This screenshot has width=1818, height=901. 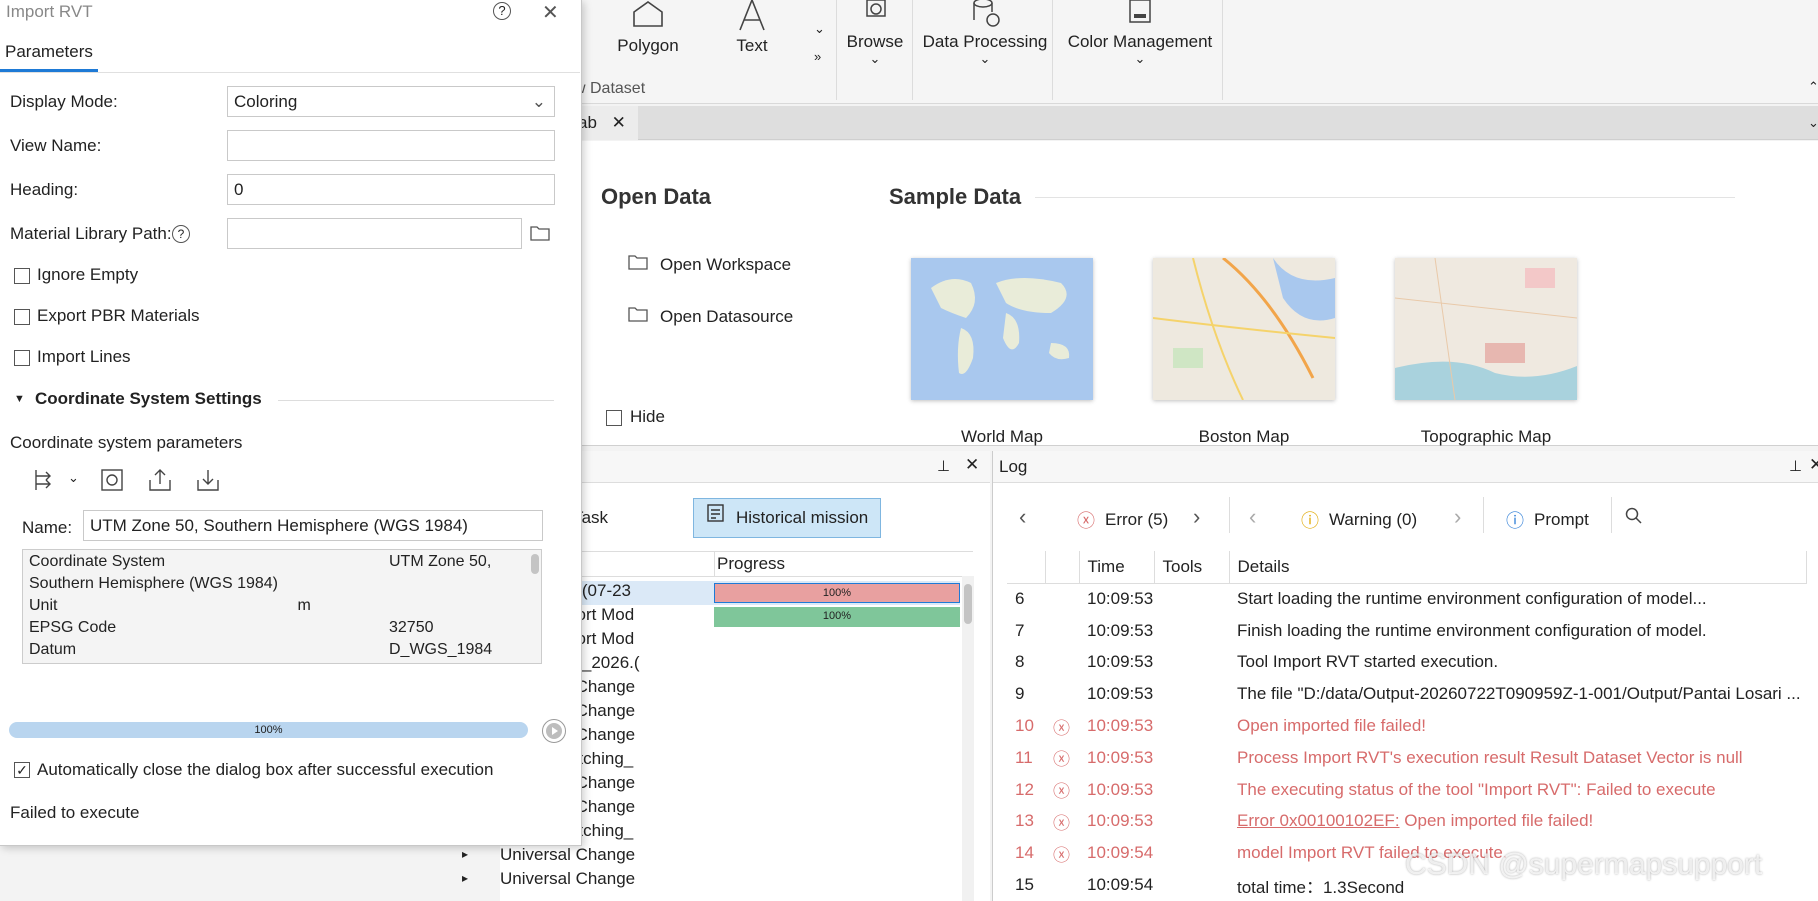 I want to click on tools-header: Tools, so click(x=1192, y=567).